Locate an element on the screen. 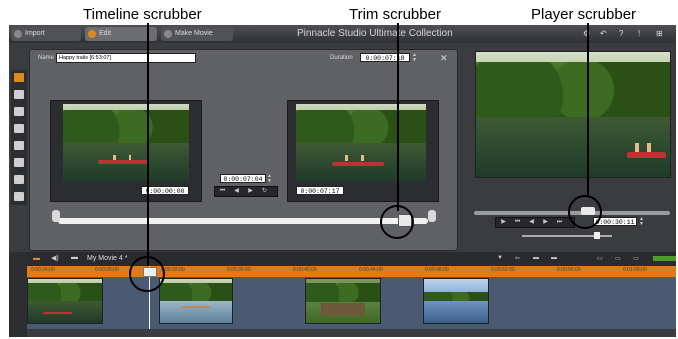 This screenshot has height=339, width=678. trim-tool-icon is located at coordinates (19, 77).